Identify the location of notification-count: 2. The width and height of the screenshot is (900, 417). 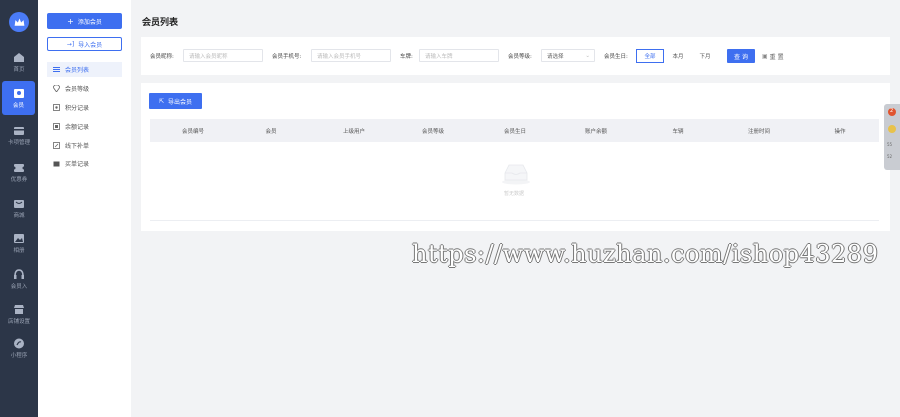
(892, 111).